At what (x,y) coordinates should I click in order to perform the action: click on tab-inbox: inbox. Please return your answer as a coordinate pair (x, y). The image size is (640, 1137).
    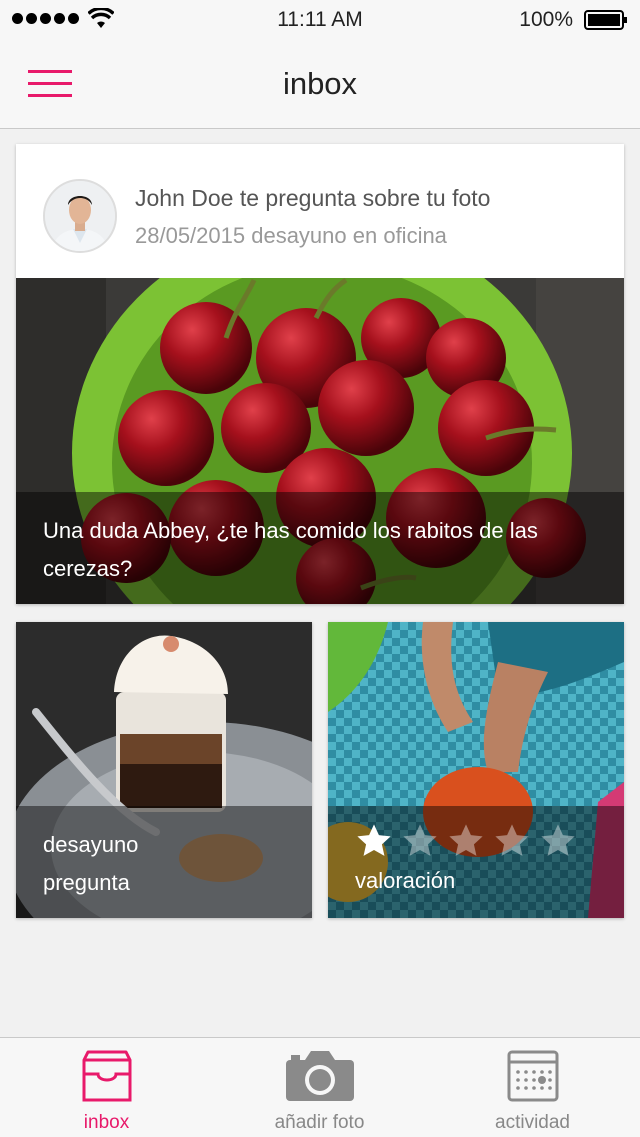
    Looking at the image, I should click on (106, 1087).